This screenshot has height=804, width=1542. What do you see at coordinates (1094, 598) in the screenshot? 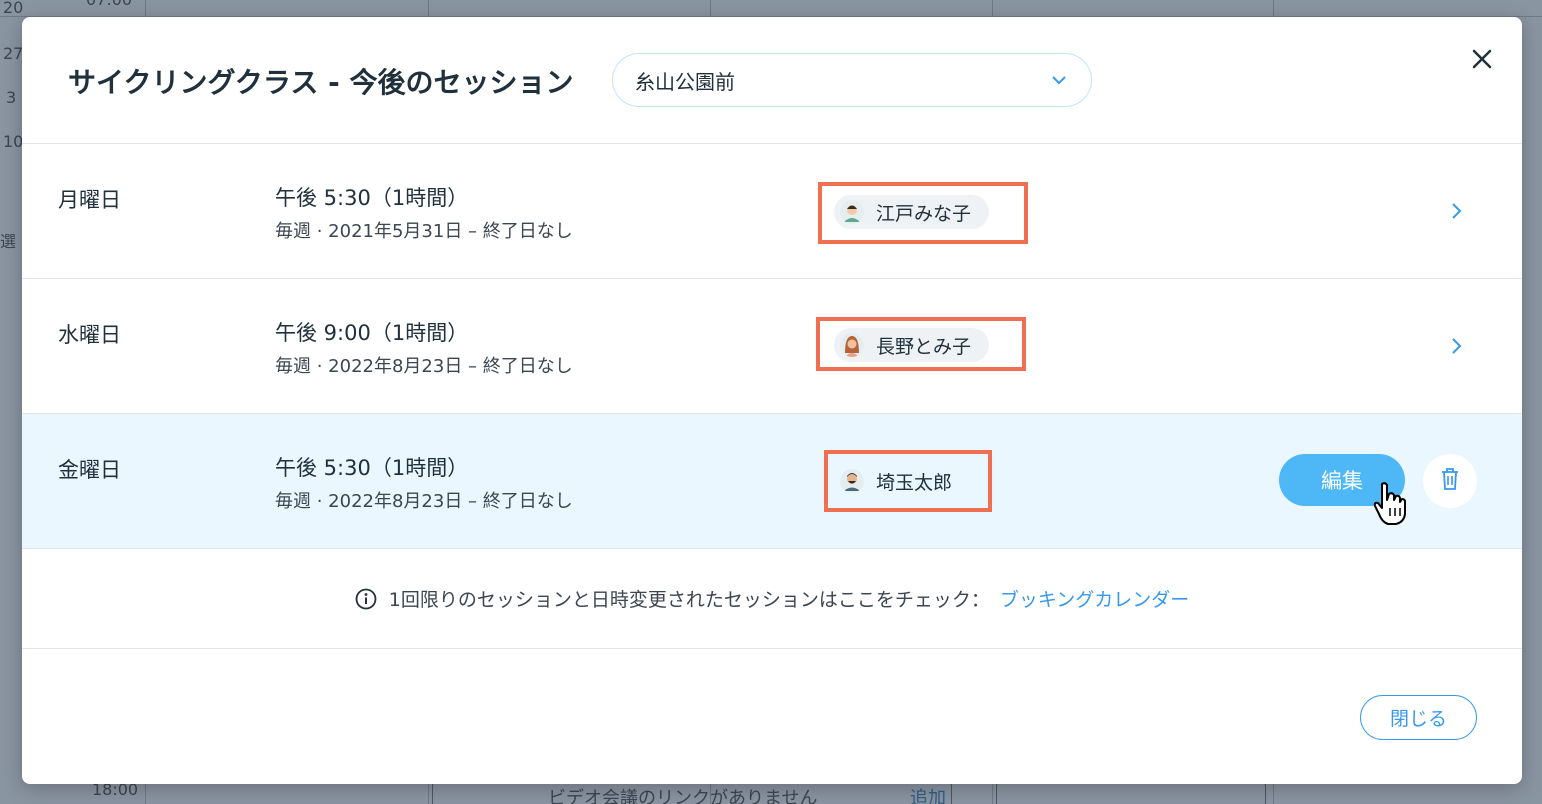
I see `booking-calendar-link: ブッキングカレンダー` at bounding box center [1094, 598].